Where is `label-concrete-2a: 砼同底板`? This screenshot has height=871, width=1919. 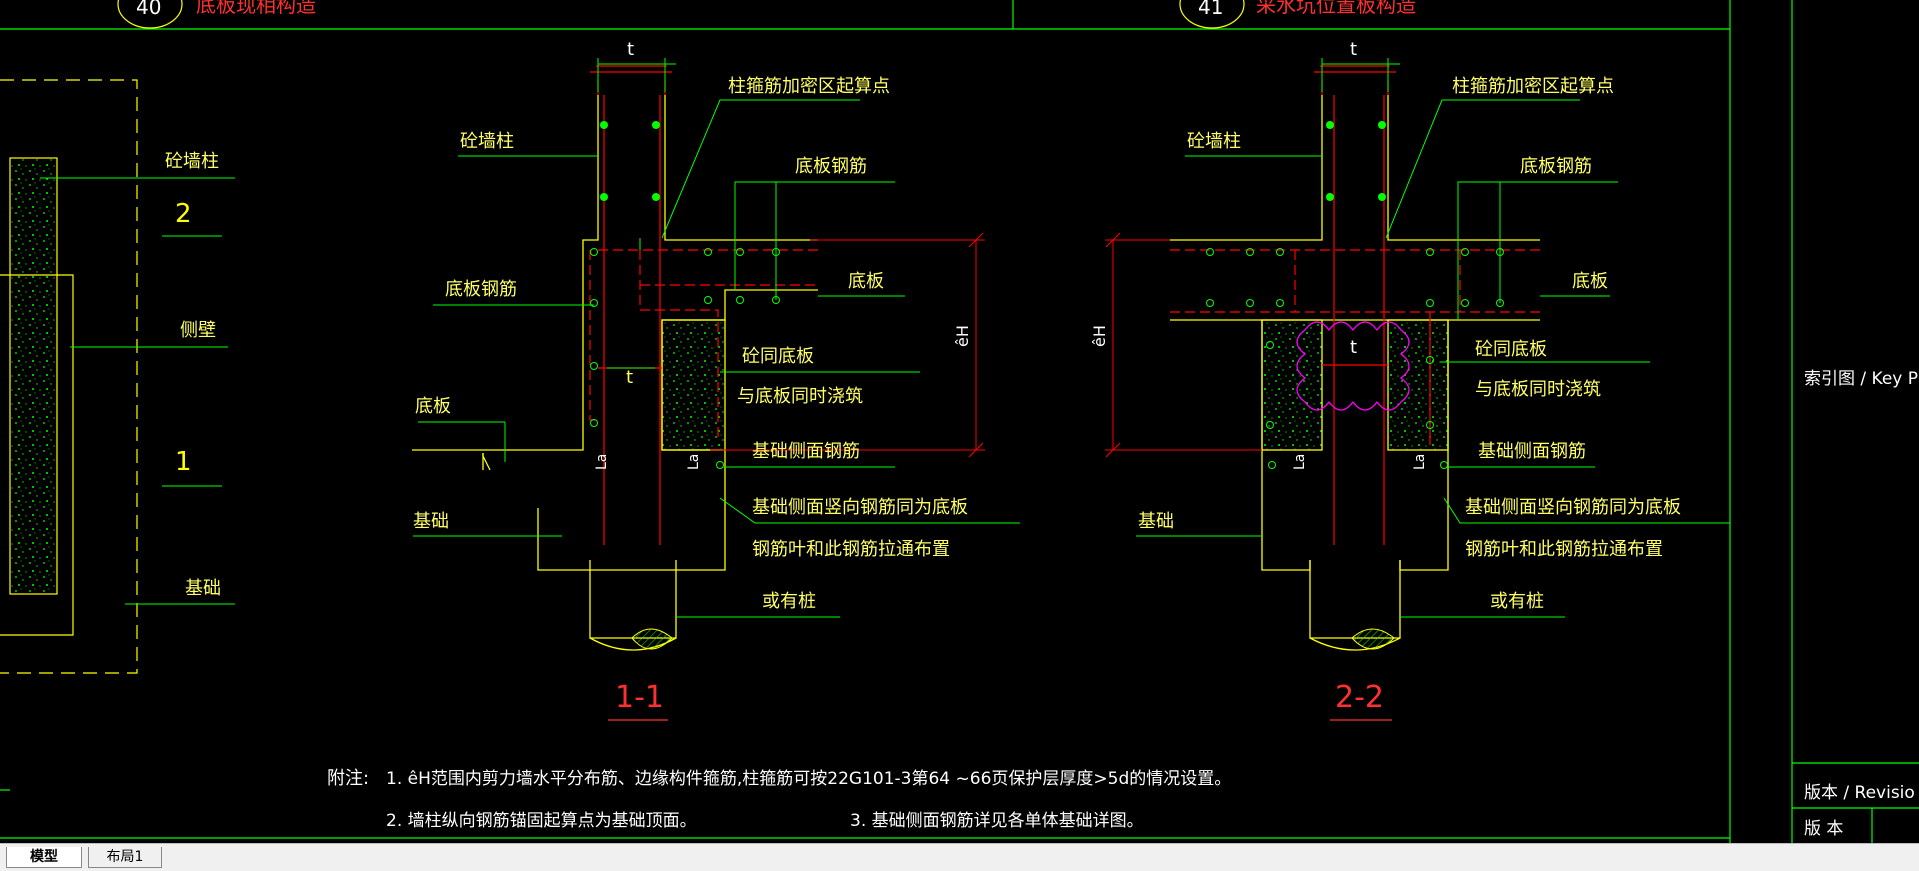 label-concrete-2a: 砼同底板 is located at coordinates (1511, 349).